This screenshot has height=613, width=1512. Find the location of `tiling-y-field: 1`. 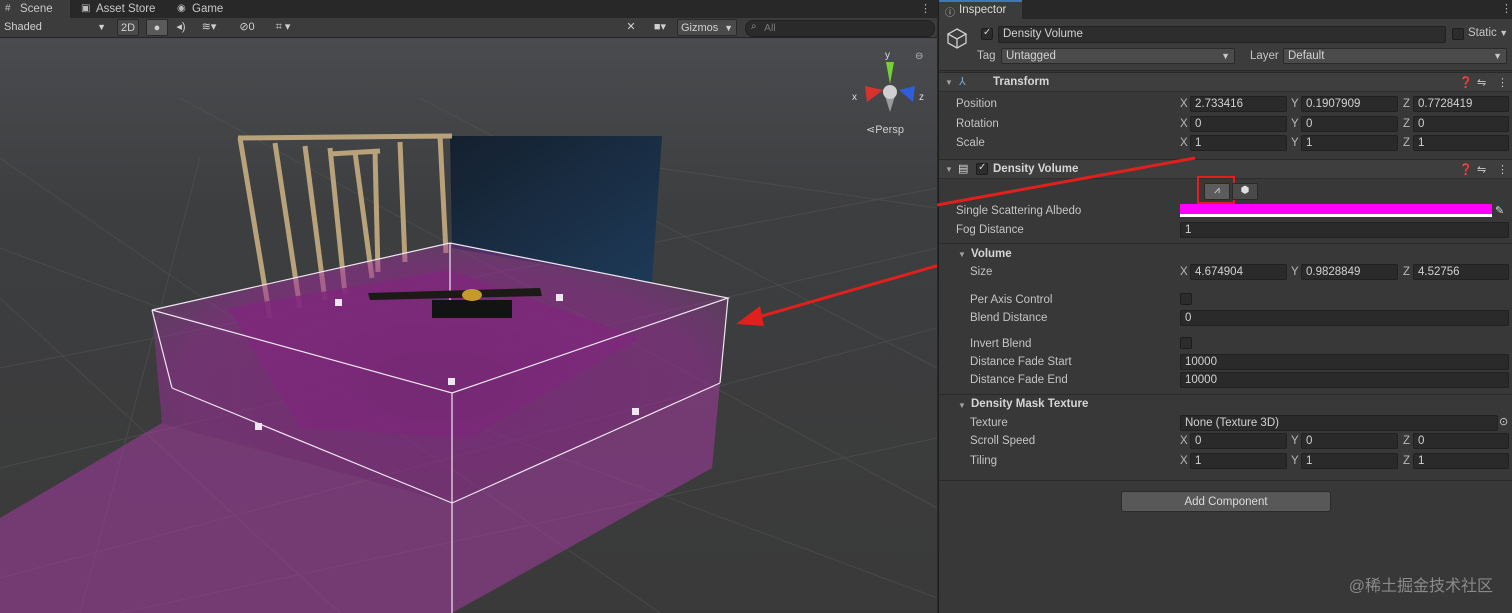

tiling-y-field: 1 is located at coordinates (1349, 461).